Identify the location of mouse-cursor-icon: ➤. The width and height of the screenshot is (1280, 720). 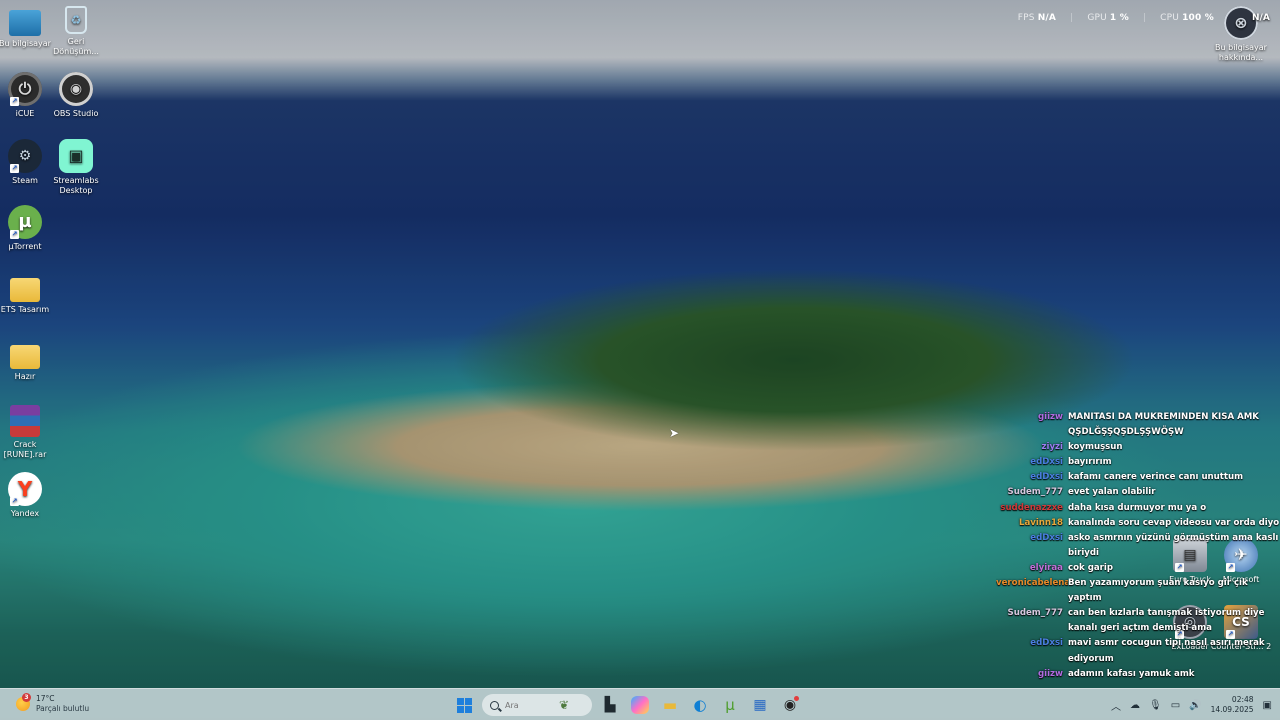
(674, 433).